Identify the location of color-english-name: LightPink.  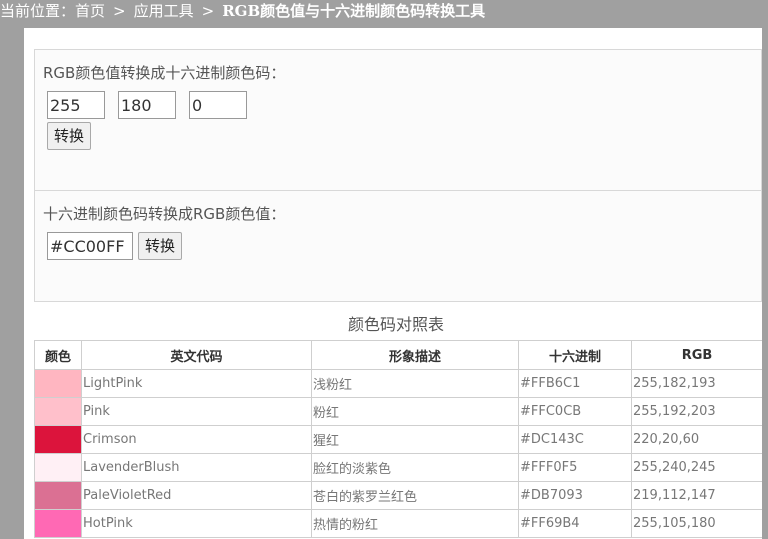
(196, 383).